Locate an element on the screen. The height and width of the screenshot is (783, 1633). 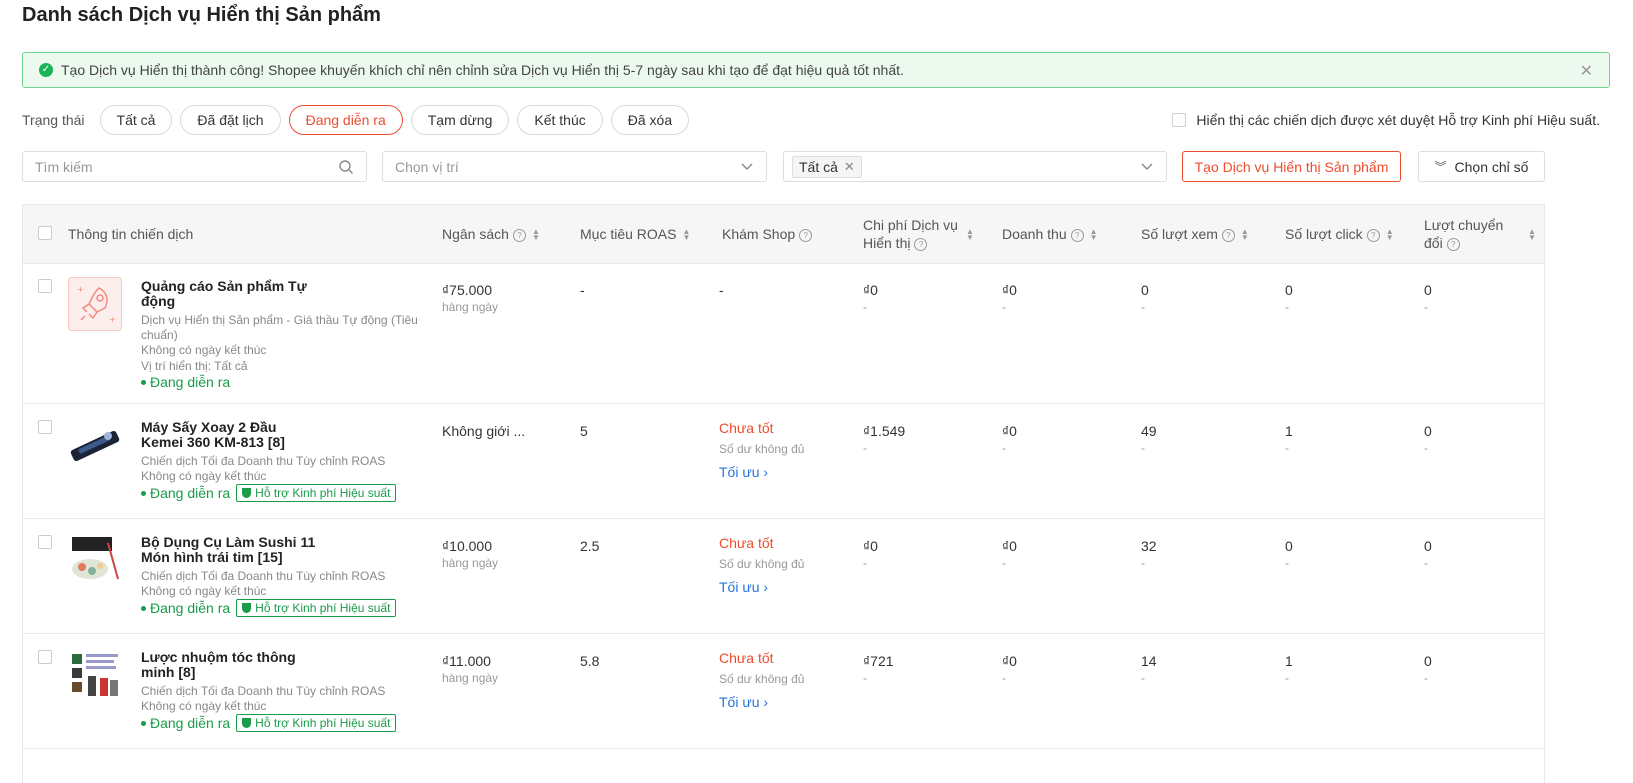
page-title: Danh sách Dịch vụ Hiển thị Sản phẩm is located at coordinates (201, 15).